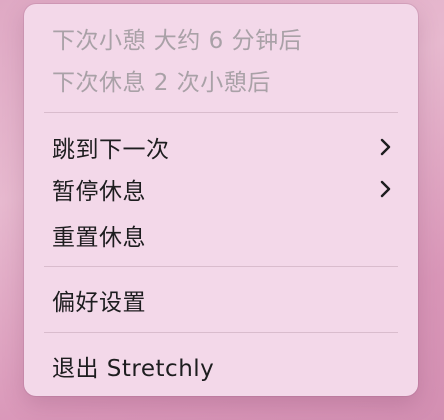 This screenshot has height=420, width=444. What do you see at coordinates (99, 303) in the screenshot?
I see `preferences-label: 偏好设置` at bounding box center [99, 303].